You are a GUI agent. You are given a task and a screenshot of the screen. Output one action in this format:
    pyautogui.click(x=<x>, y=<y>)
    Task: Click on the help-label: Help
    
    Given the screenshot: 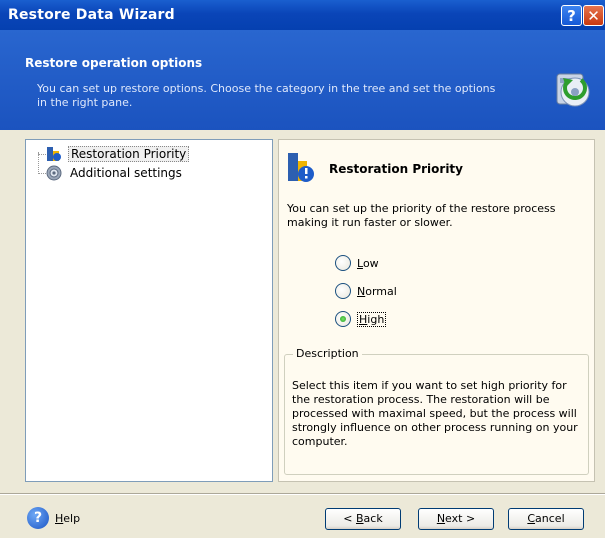 What is the action you would take?
    pyautogui.click(x=68, y=518)
    